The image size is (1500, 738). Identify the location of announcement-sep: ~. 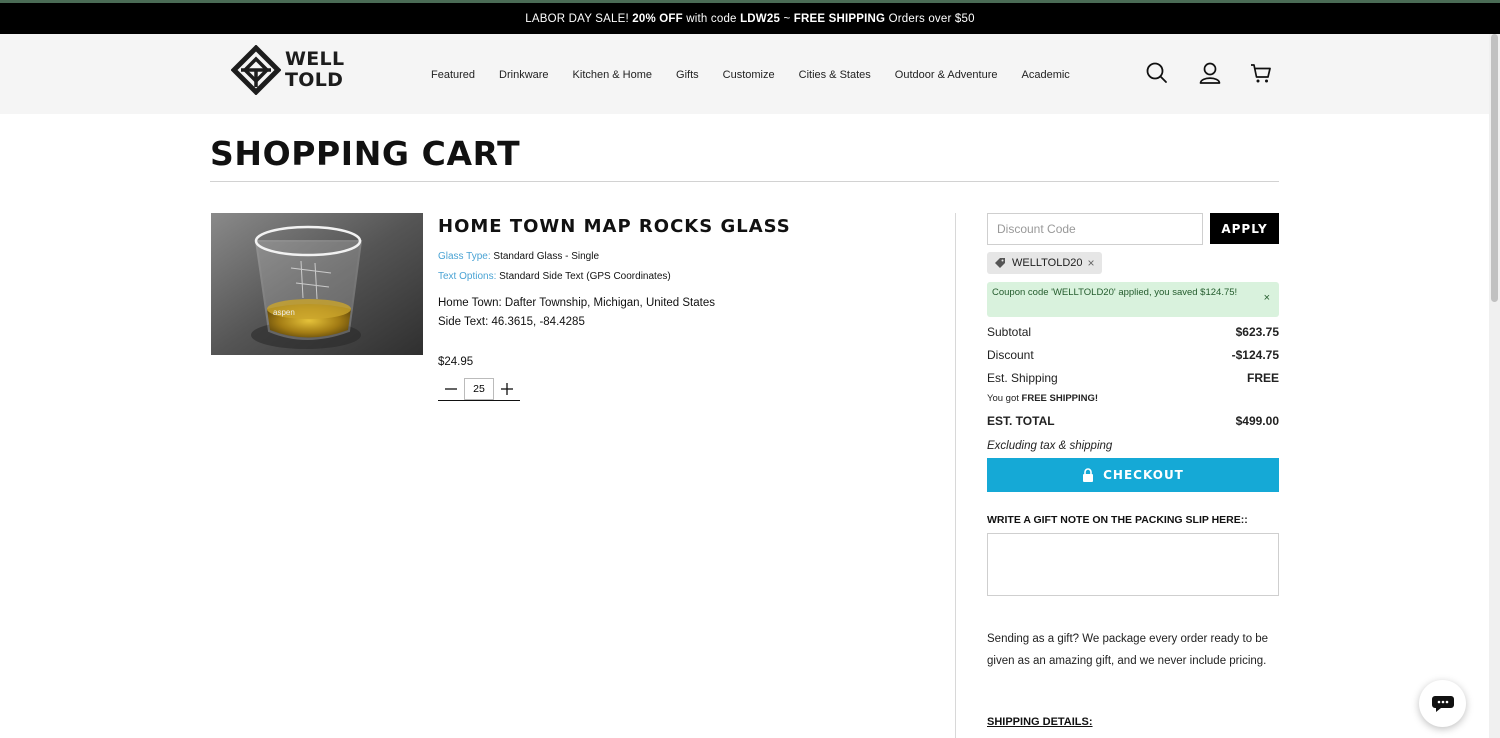
(787, 18).